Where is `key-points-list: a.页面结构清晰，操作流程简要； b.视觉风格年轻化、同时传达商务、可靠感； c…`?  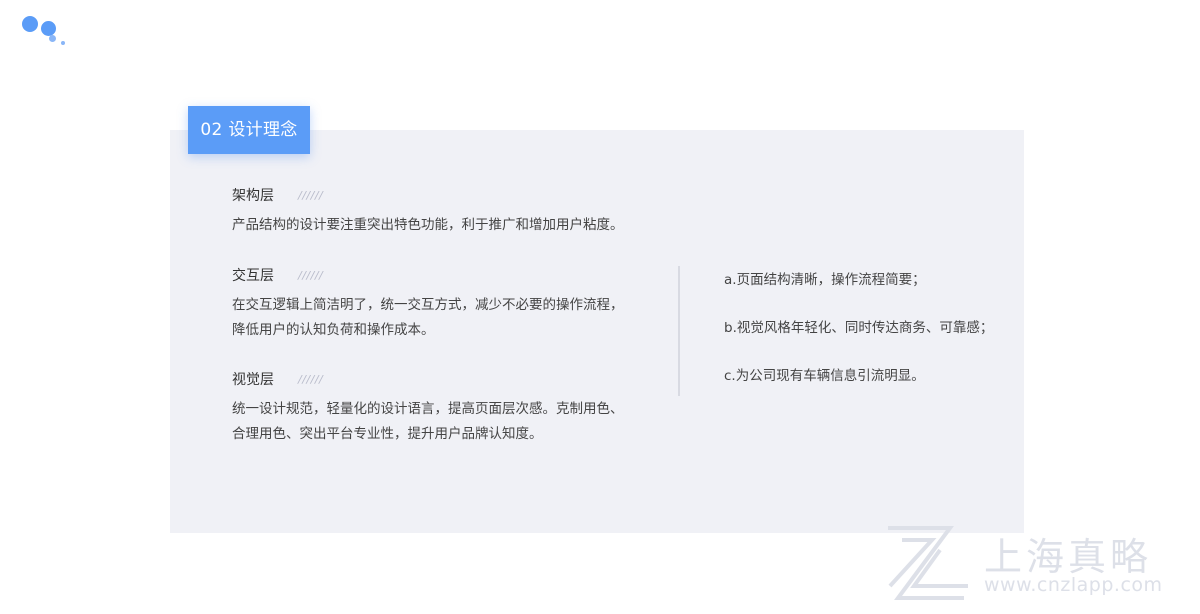
key-points-list: a.页面结构清晰，操作流程简要； b.视觉风格年轻化、同时传达商务、可靠感； c… is located at coordinates (858, 340).